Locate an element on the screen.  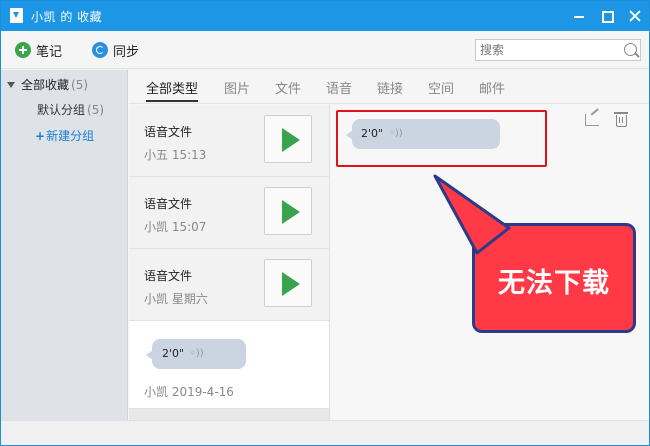
new-note-button: 笔记 is located at coordinates (38, 50).